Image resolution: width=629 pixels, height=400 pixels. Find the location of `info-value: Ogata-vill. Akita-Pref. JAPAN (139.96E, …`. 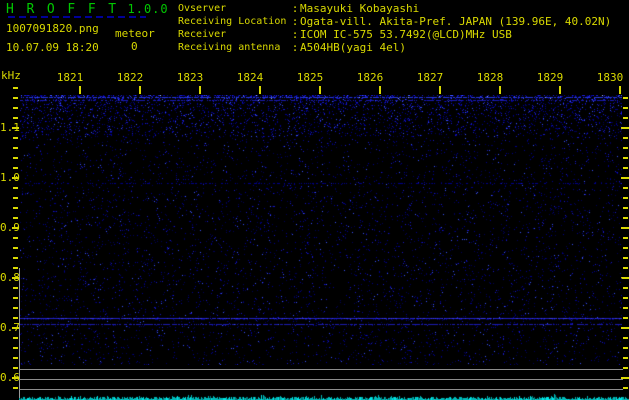

info-value: Ogata-vill. Akita-Pref. JAPAN (139.96E, … is located at coordinates (456, 21).